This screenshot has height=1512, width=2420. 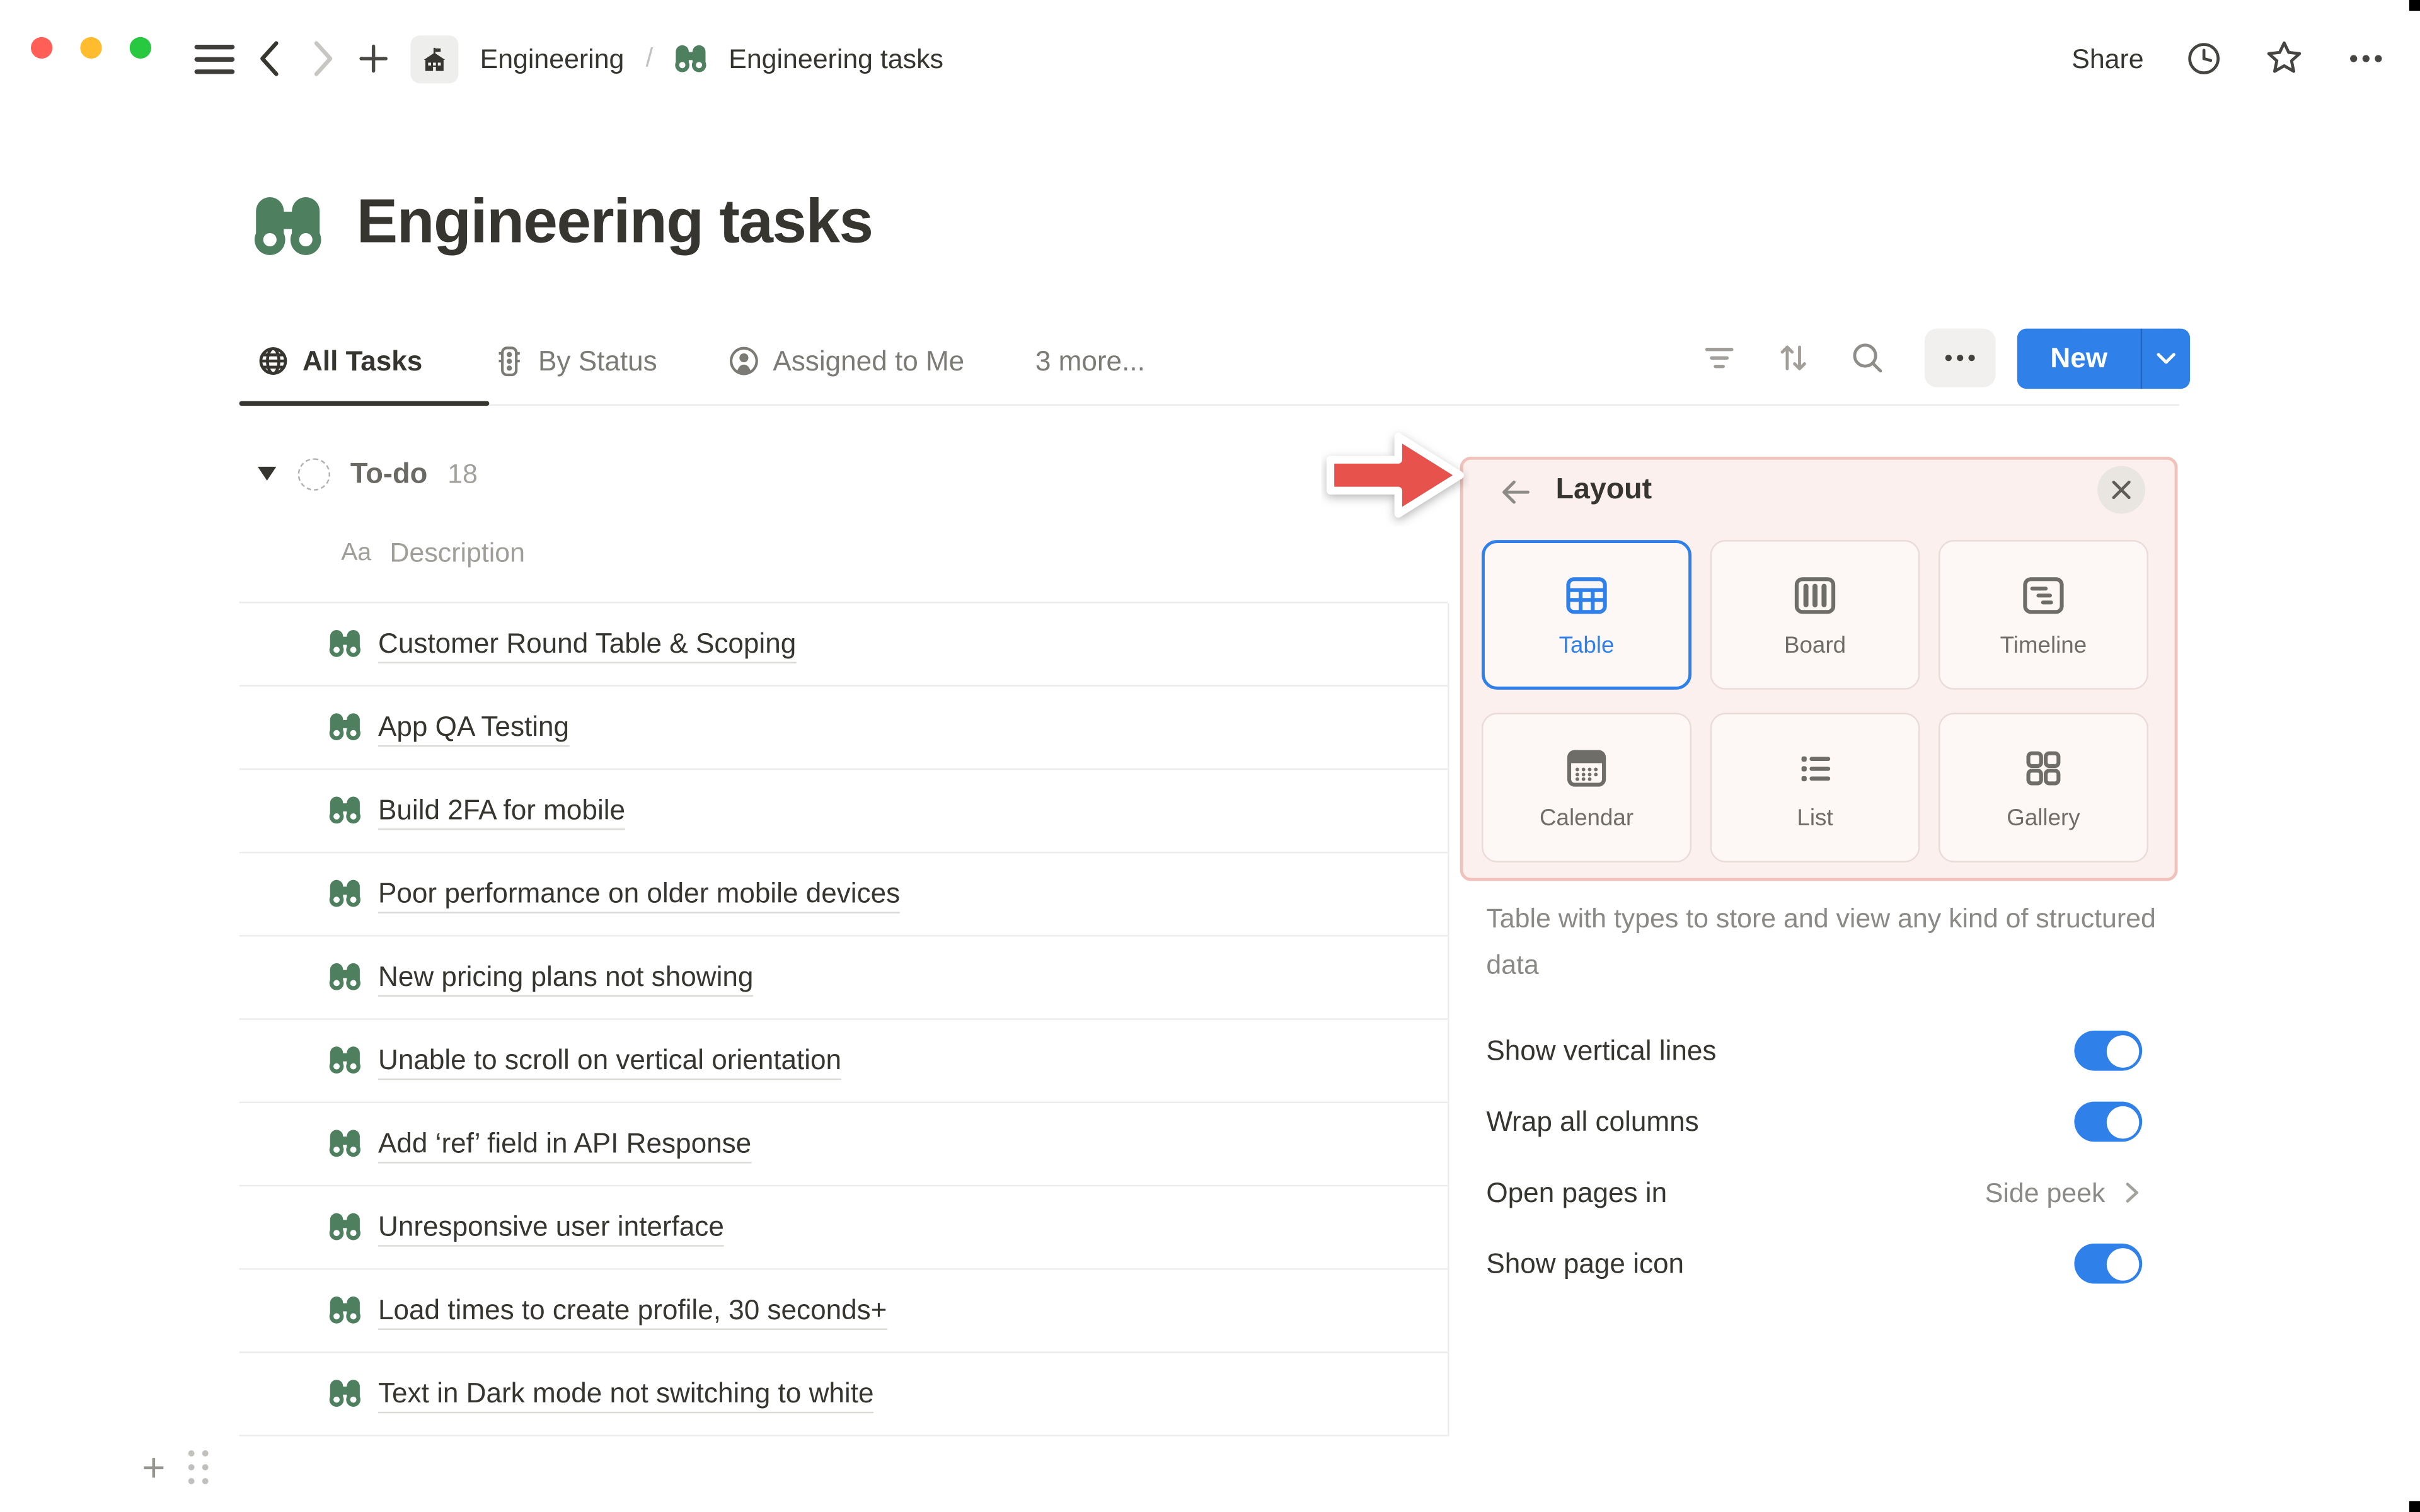 What do you see at coordinates (2415, 5) in the screenshot?
I see `corner-artifact-top-right` at bounding box center [2415, 5].